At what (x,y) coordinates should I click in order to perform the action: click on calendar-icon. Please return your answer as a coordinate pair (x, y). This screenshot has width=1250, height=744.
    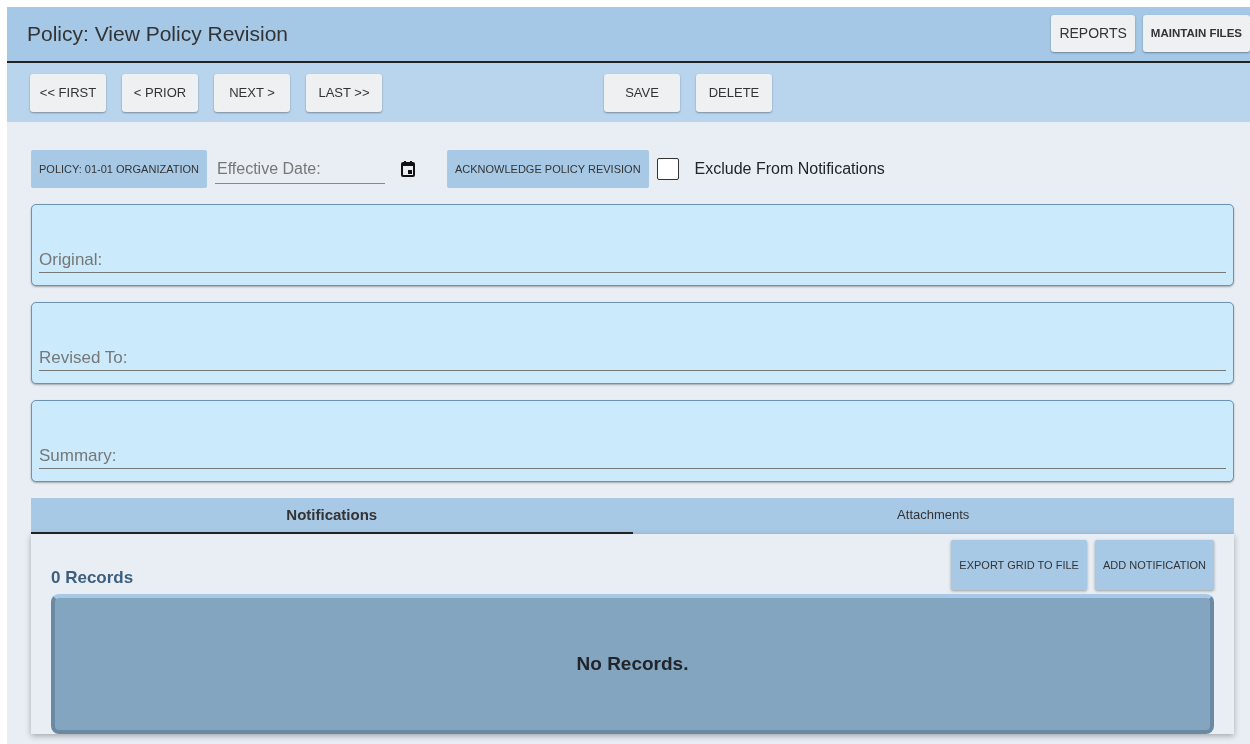
    Looking at the image, I should click on (407, 169).